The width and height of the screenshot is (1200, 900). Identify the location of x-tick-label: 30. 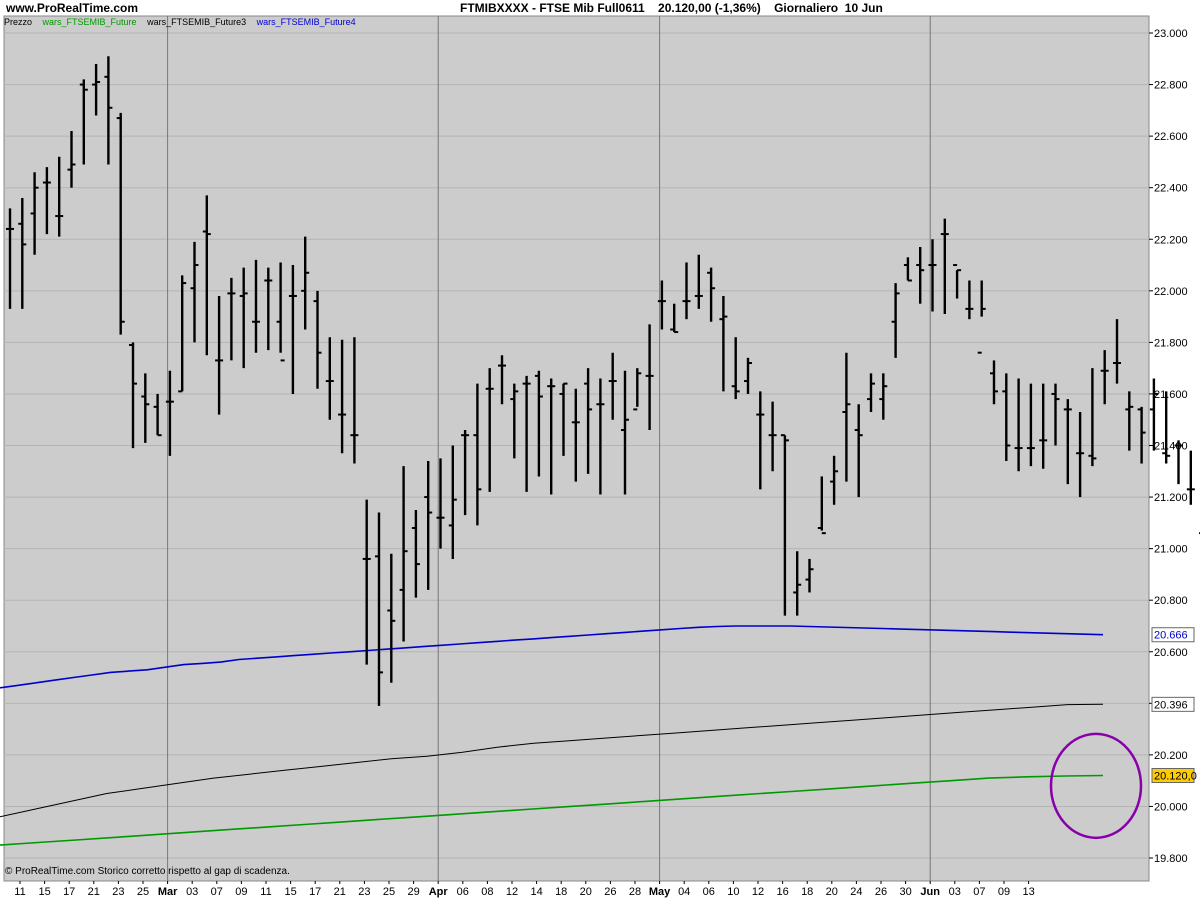
(905, 892).